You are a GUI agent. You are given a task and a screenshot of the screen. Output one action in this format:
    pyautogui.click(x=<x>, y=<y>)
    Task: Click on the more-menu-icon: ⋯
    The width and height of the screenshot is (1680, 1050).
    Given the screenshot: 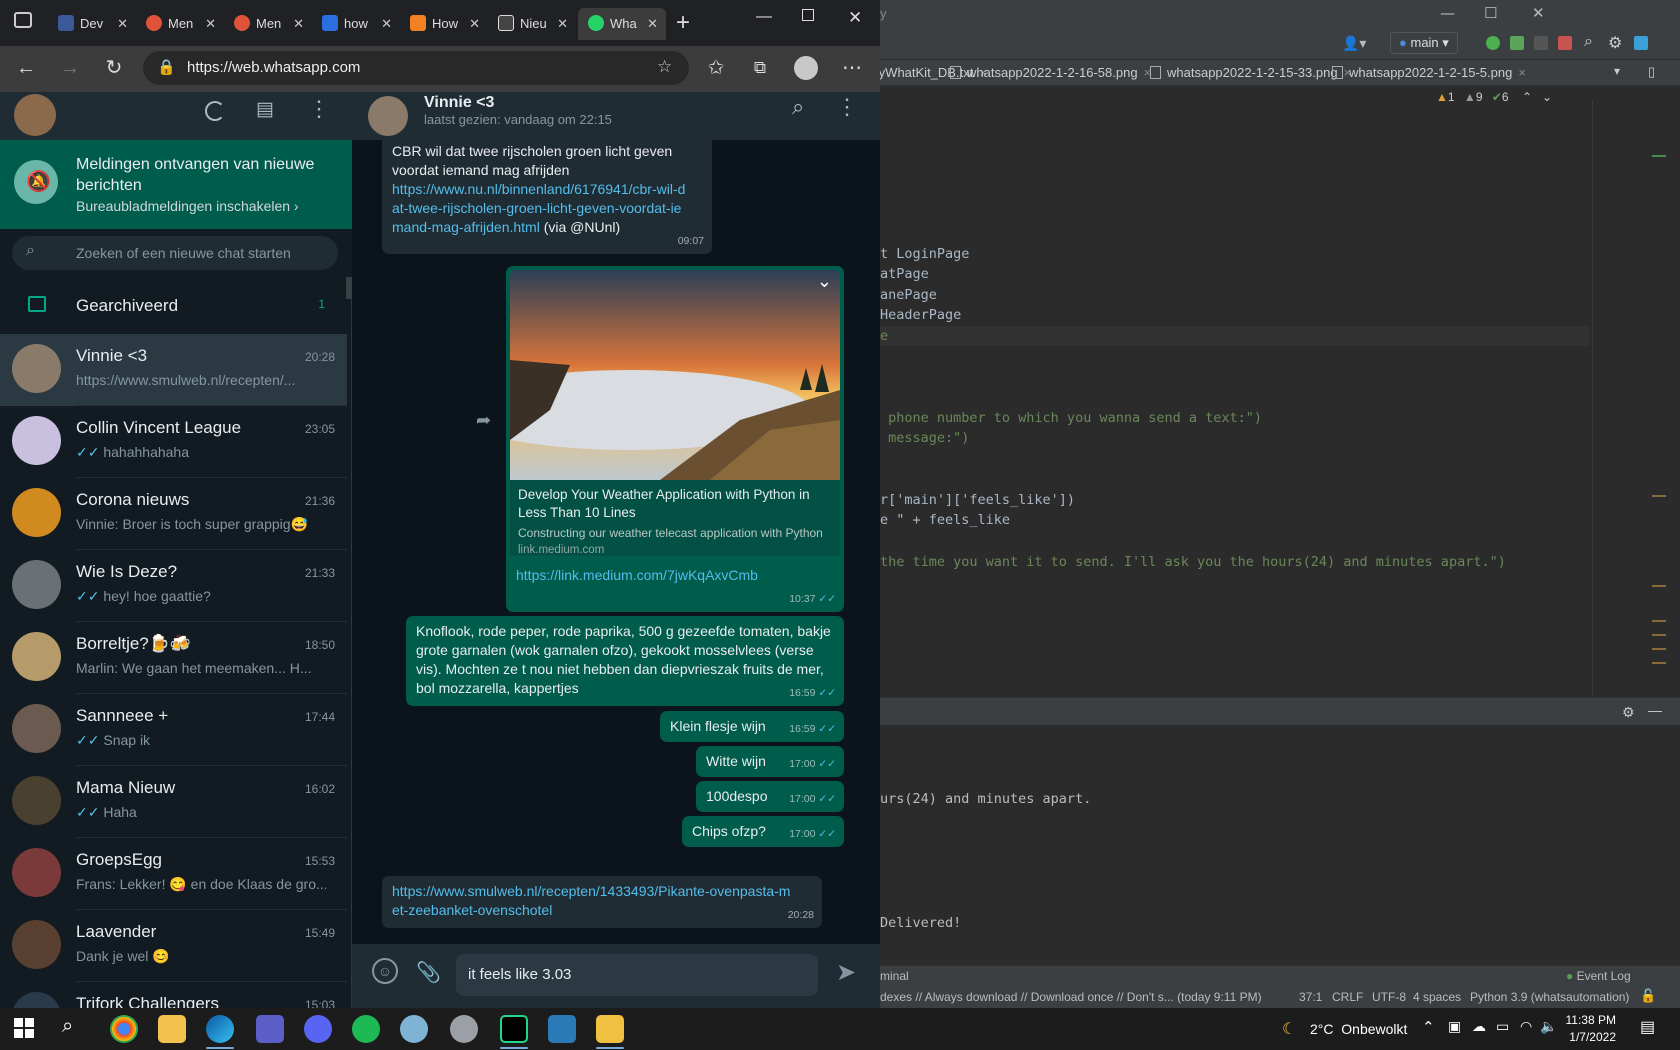 What is the action you would take?
    pyautogui.click(x=852, y=68)
    